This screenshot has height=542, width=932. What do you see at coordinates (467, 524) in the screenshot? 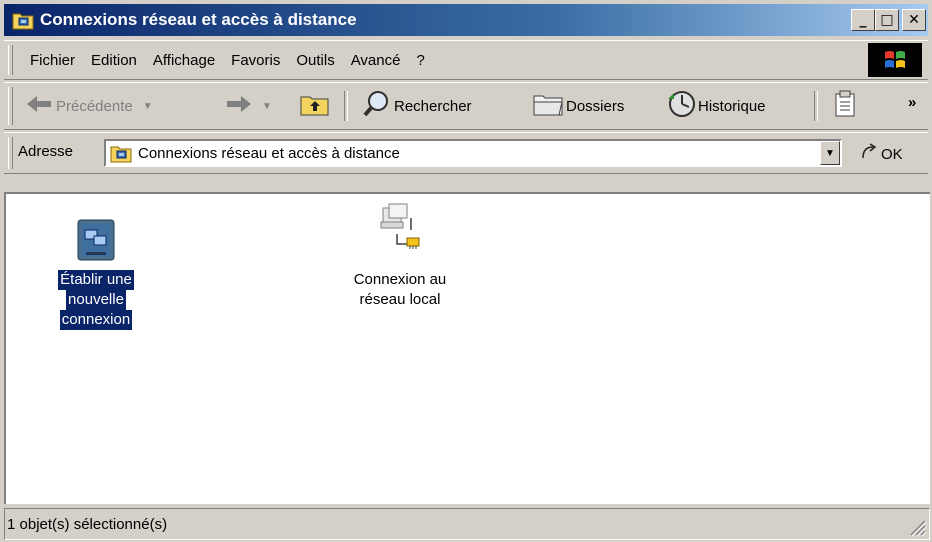
I see `status-bar: 1 objet(s) sélectionné(s)` at bounding box center [467, 524].